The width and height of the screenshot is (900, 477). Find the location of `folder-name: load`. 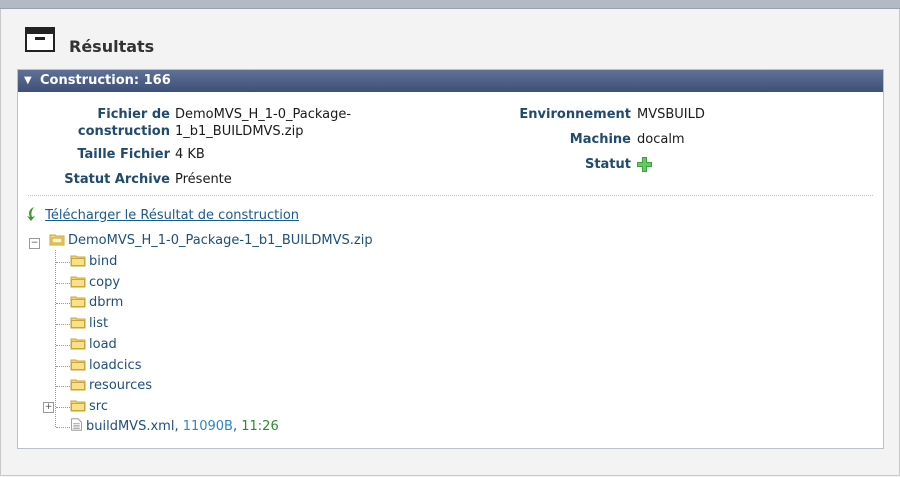

folder-name: load is located at coordinates (103, 344).